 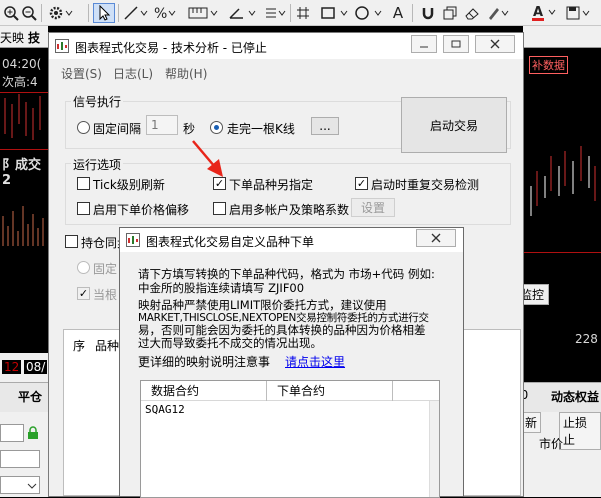 What do you see at coordinates (243, 13) in the screenshot?
I see `angle-tool-icon` at bounding box center [243, 13].